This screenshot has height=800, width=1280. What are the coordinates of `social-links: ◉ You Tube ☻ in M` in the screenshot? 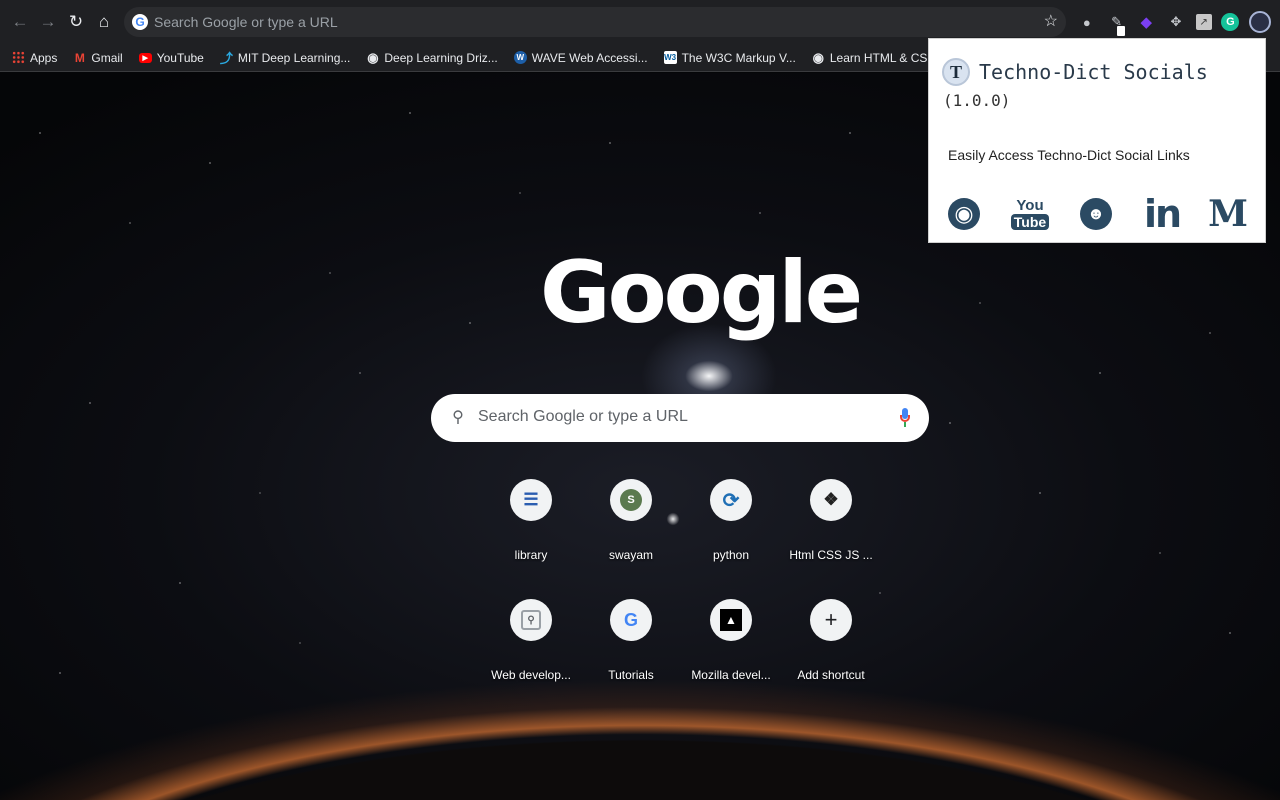 It's located at (1097, 214).